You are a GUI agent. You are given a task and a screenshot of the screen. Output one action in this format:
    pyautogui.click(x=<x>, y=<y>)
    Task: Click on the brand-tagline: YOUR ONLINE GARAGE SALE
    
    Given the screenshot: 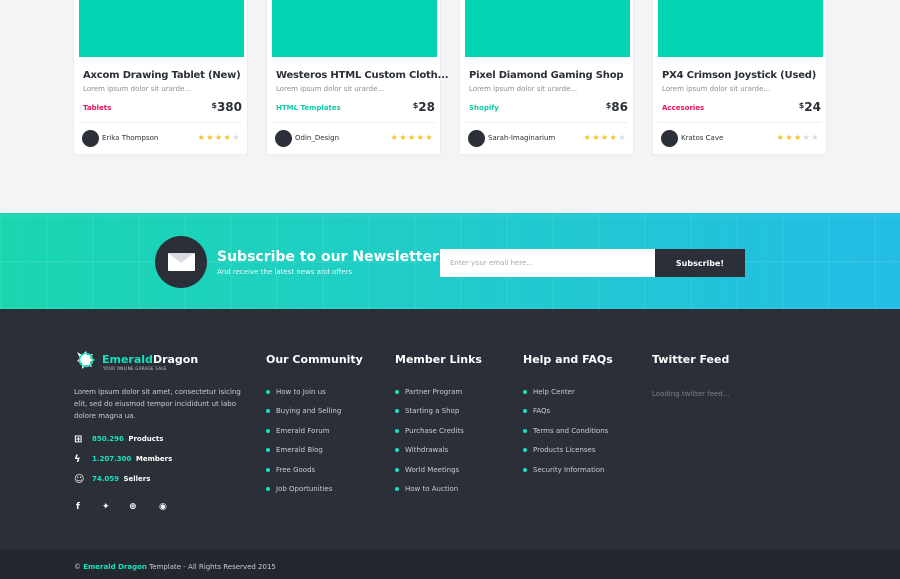 What is the action you would take?
    pyautogui.click(x=135, y=368)
    